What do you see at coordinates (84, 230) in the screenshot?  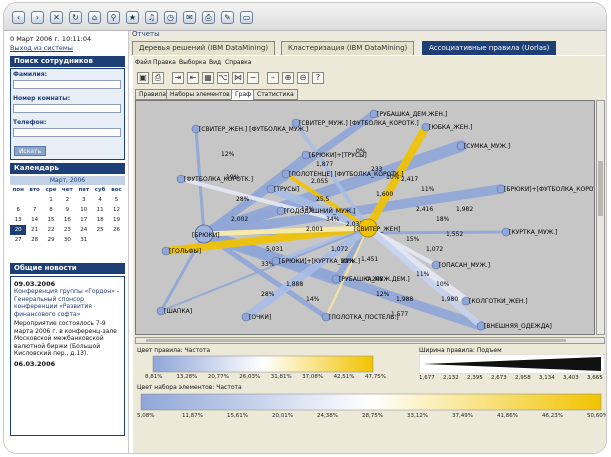 I see `calendar-day: 24` at bounding box center [84, 230].